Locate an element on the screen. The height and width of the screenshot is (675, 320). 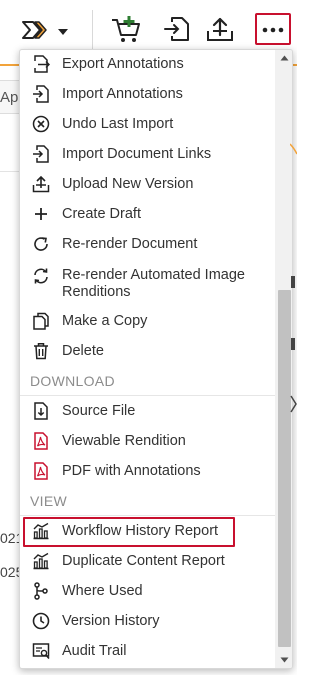
circle-x-icon is located at coordinates (41, 124).